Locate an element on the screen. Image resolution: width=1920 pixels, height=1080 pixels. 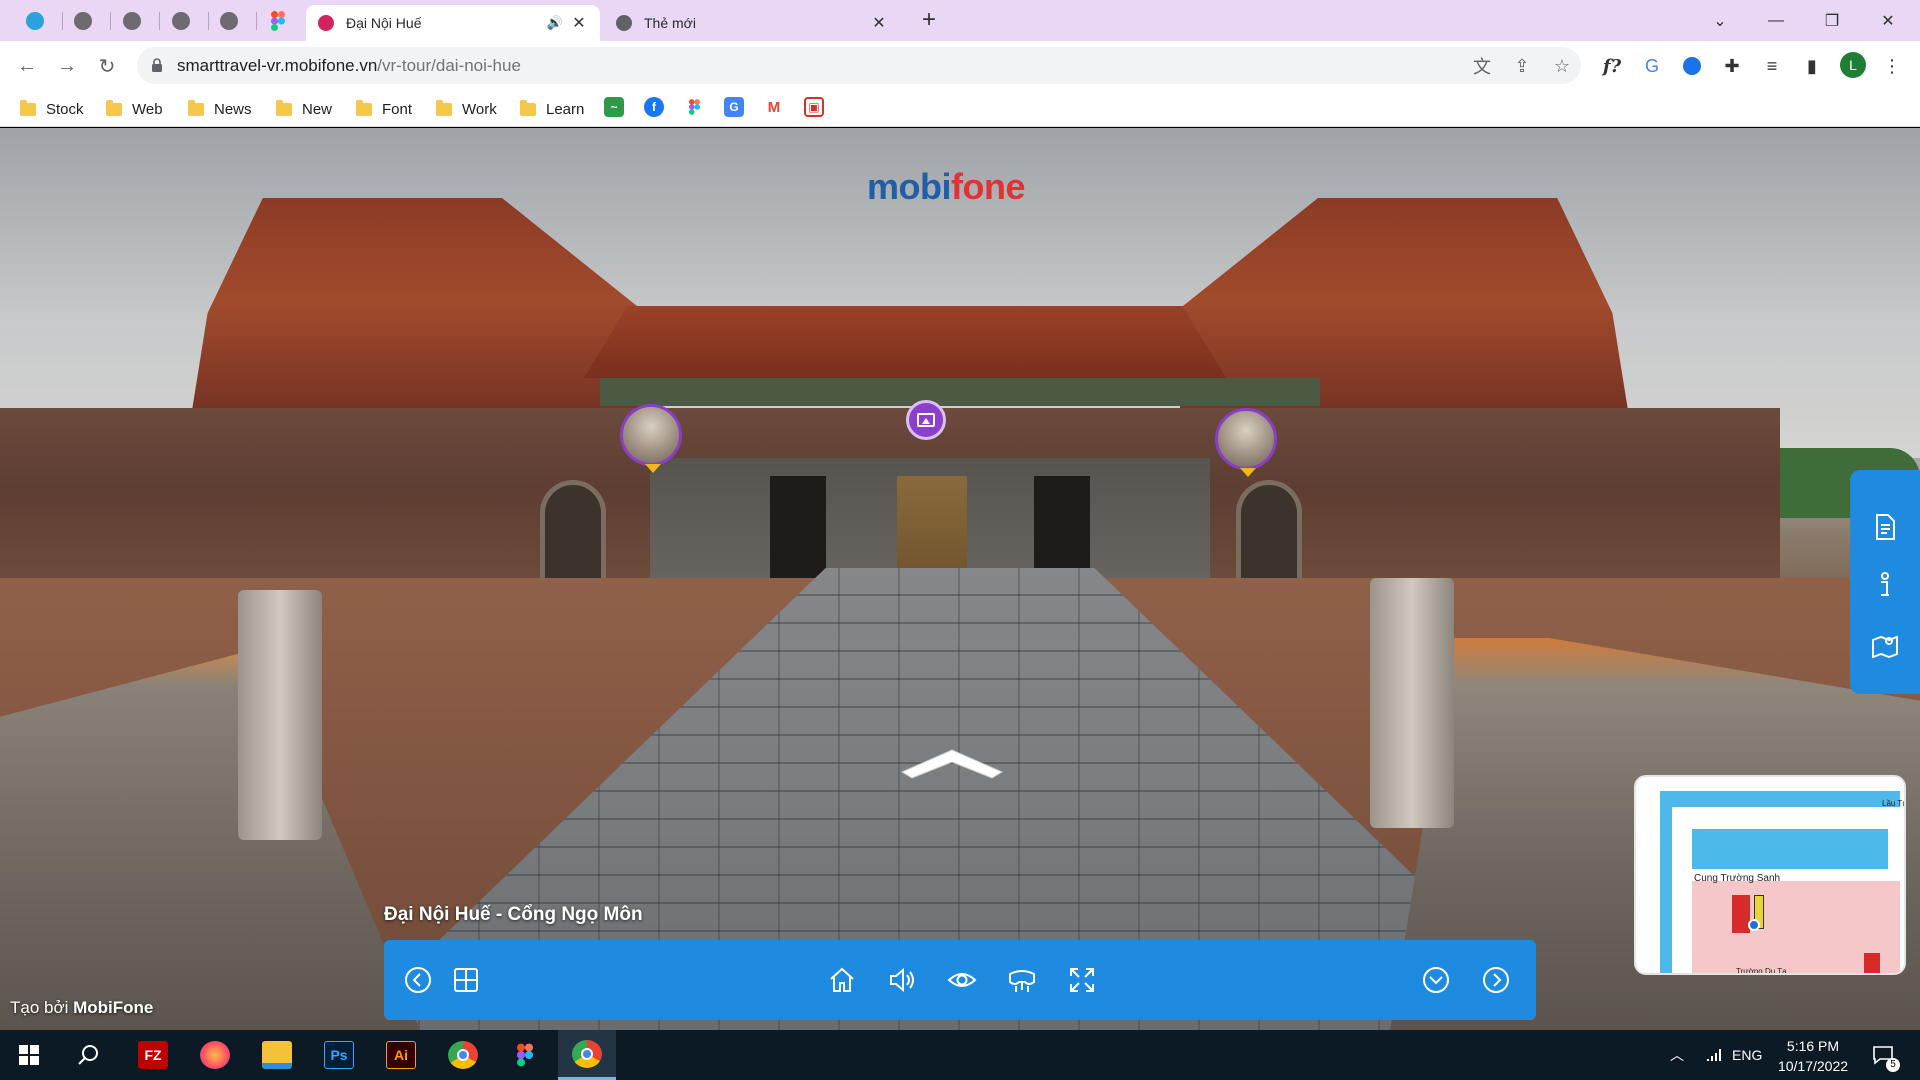
side-panel-icon: ▮ is located at coordinates (1812, 66).